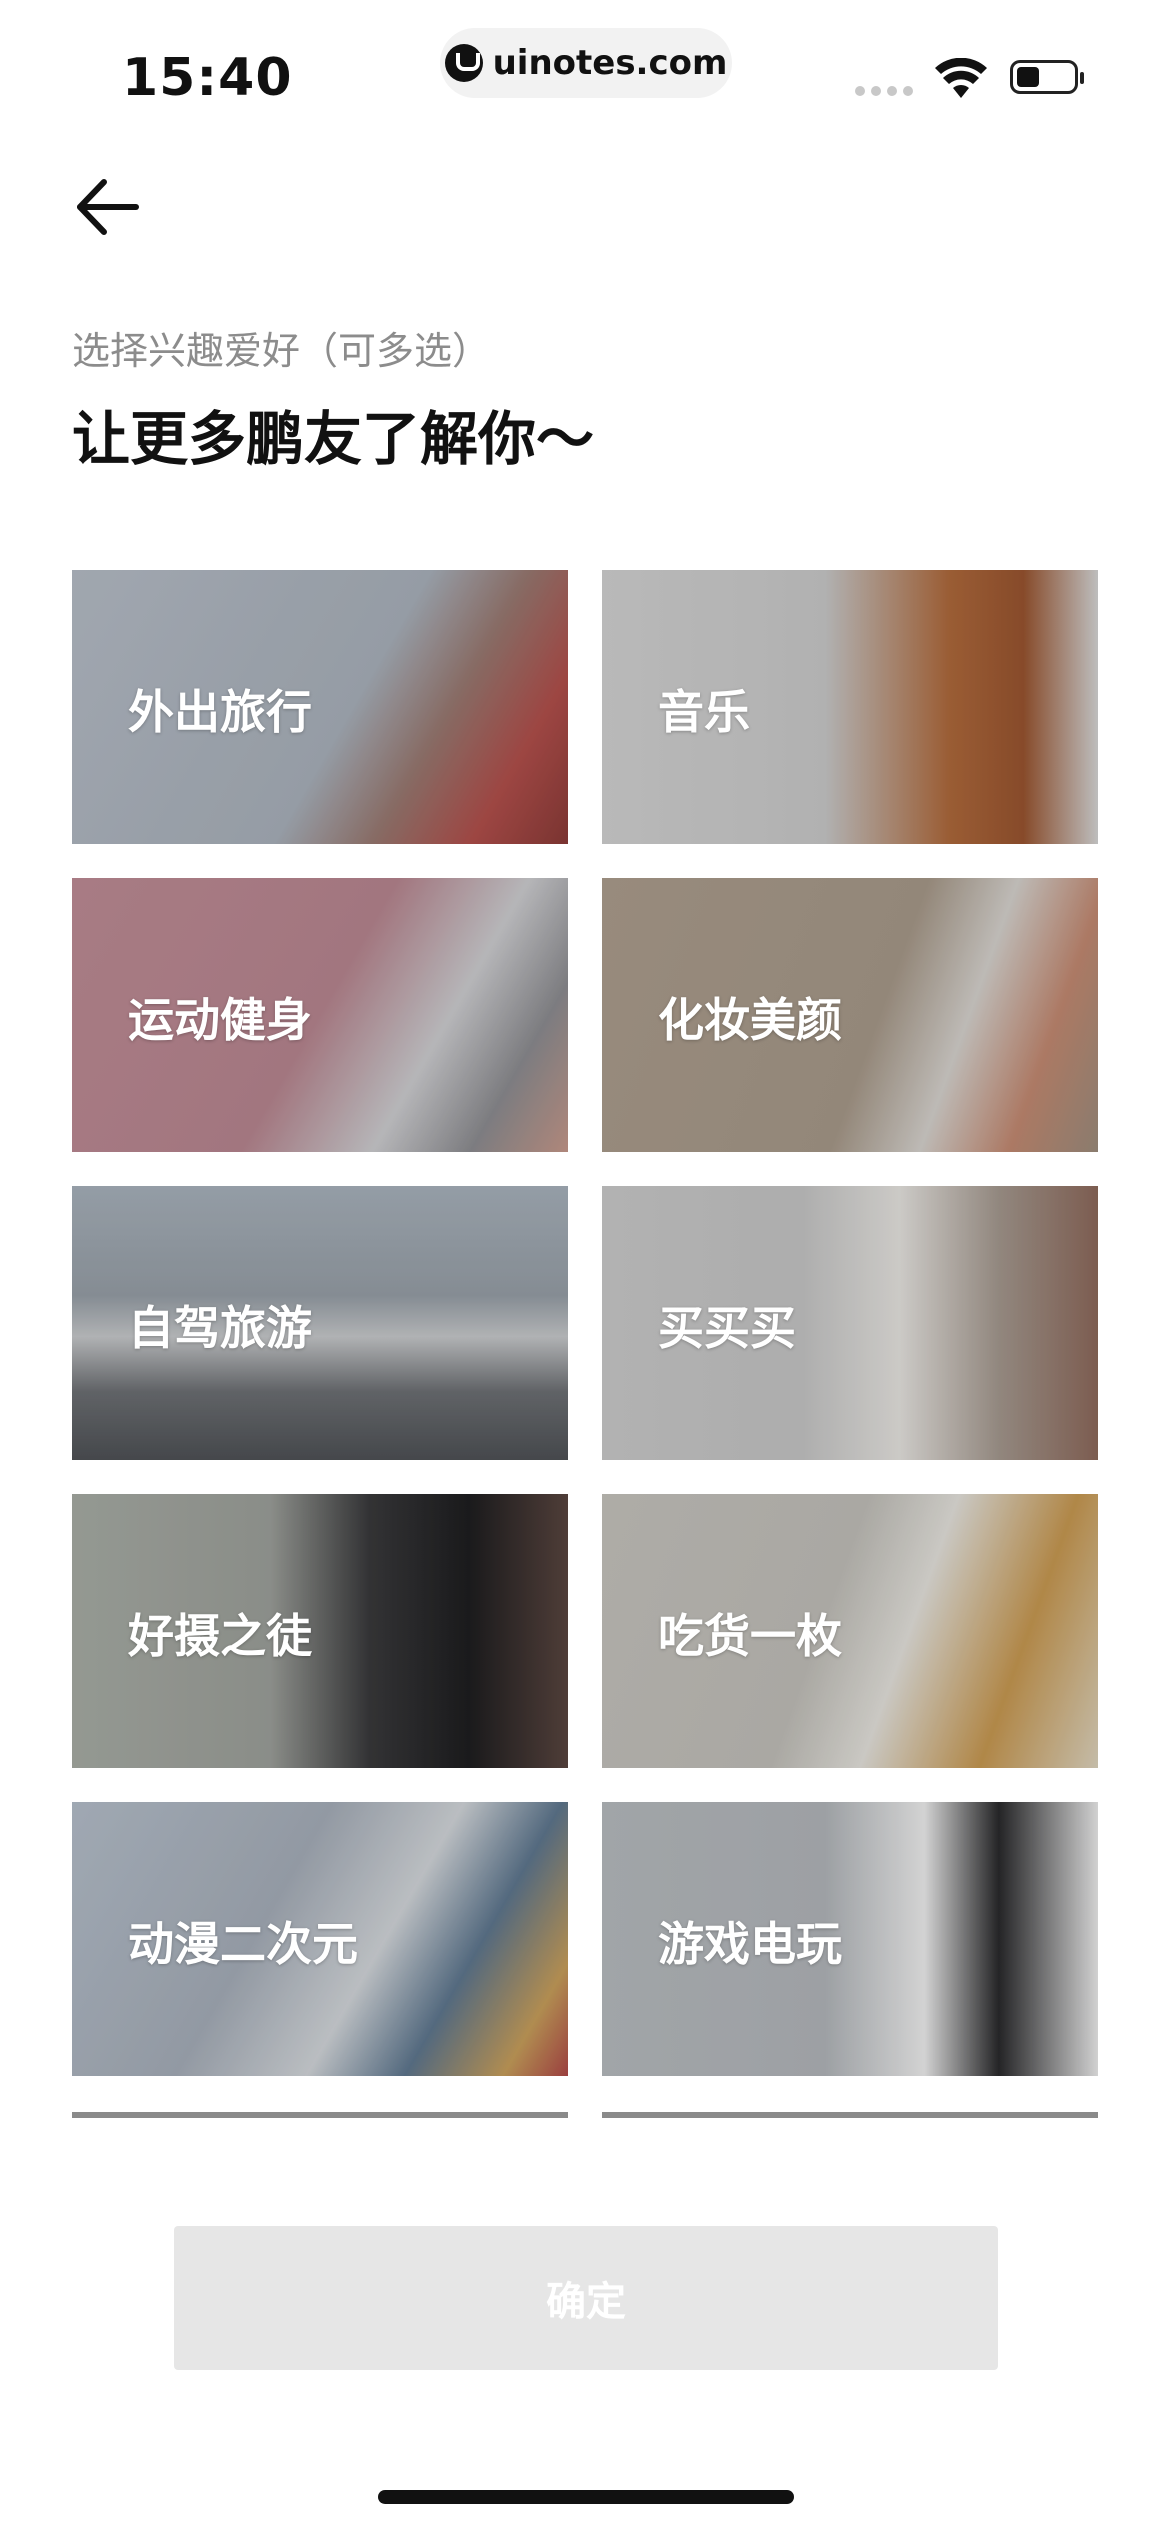  Describe the element at coordinates (207, 78) in the screenshot. I see `status-time: 15:40` at that location.